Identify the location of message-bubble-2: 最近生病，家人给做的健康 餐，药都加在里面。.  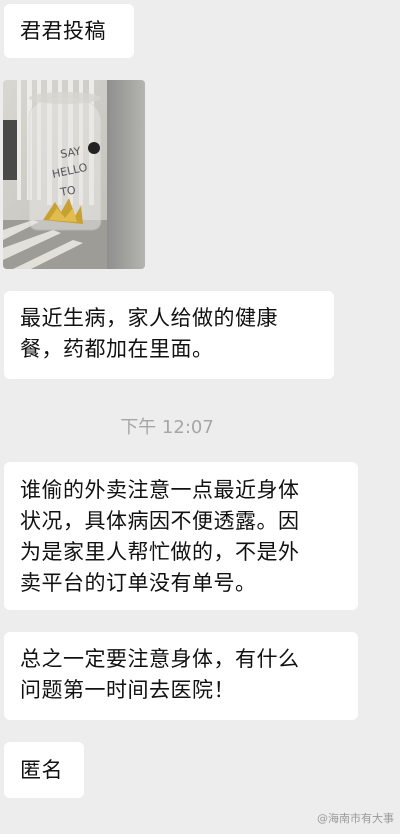
(169, 335).